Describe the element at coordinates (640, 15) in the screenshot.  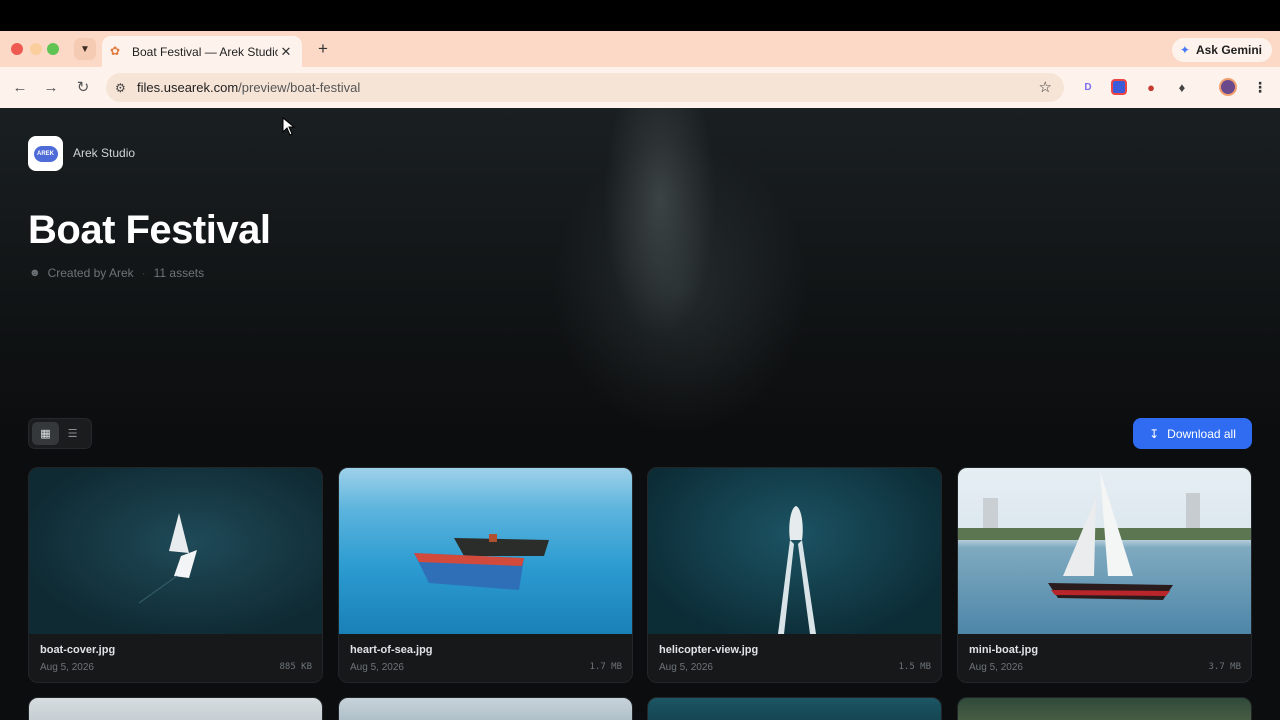
I see `os-top-bar` at that location.